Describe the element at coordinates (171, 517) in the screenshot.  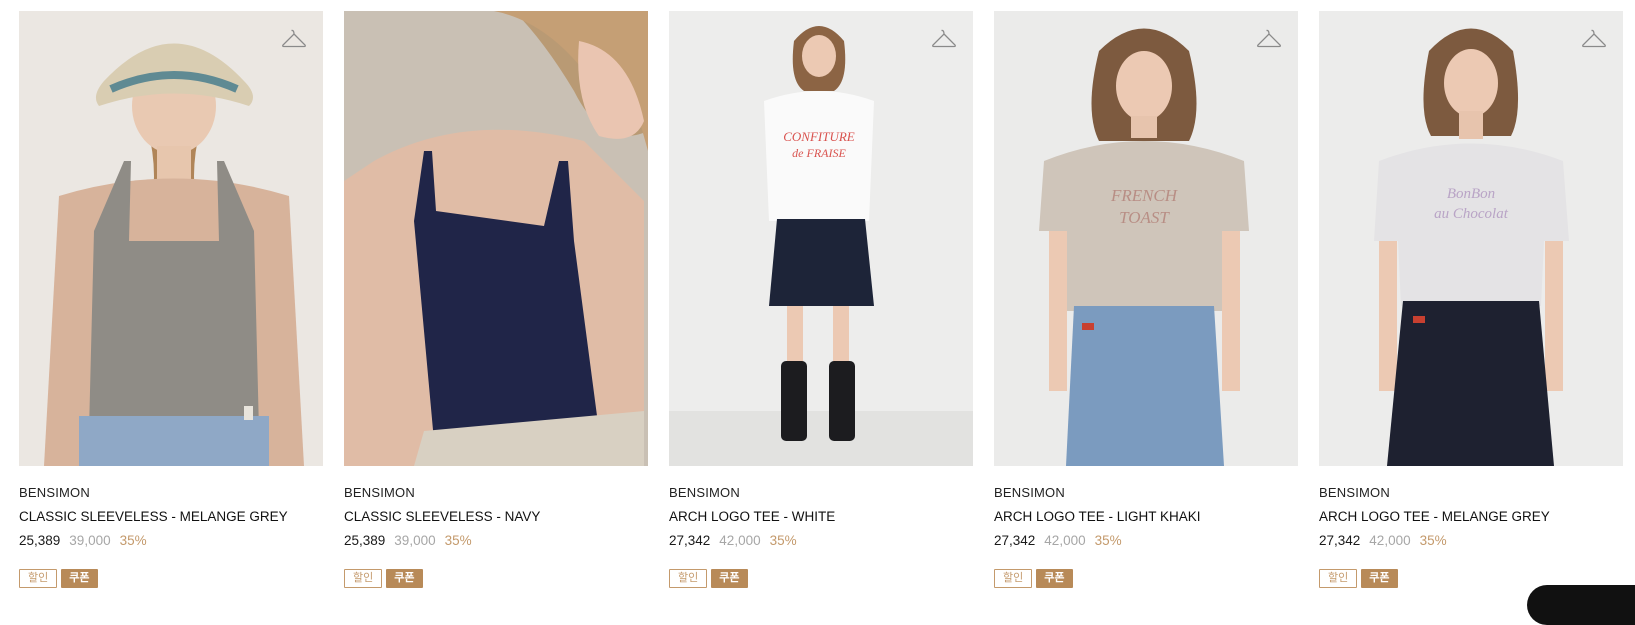
I see `product-name: CLASSIC SLEEVELESS - MELANGE GREY` at that location.